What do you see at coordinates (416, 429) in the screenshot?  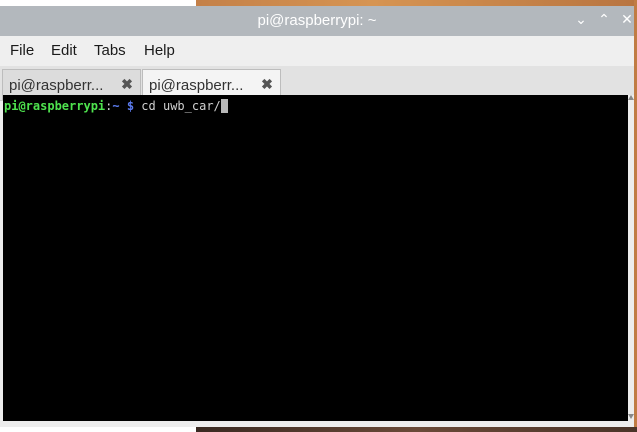 I see `desktop-background-bottom` at bounding box center [416, 429].